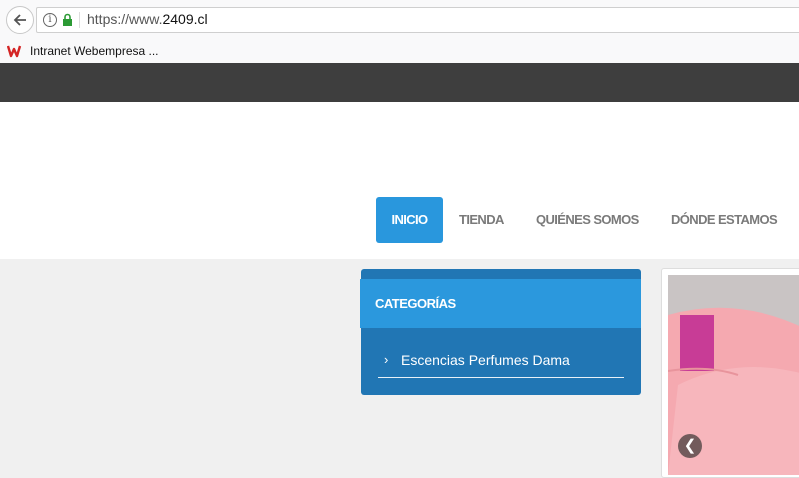  What do you see at coordinates (147, 19) in the screenshot?
I see `url-text: https://www.2409.cl` at bounding box center [147, 19].